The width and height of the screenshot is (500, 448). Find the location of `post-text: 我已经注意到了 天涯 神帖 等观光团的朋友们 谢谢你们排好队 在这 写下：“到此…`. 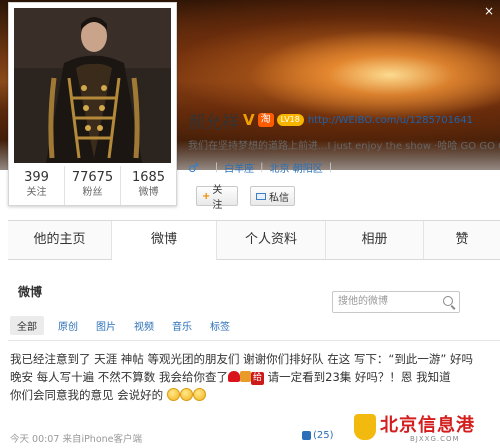

post-text: 我已经注意到了 天涯 神帖 等观光团的朋友们 谢谢你们排好队 在这 写下：“到此… is located at coordinates (250, 377).